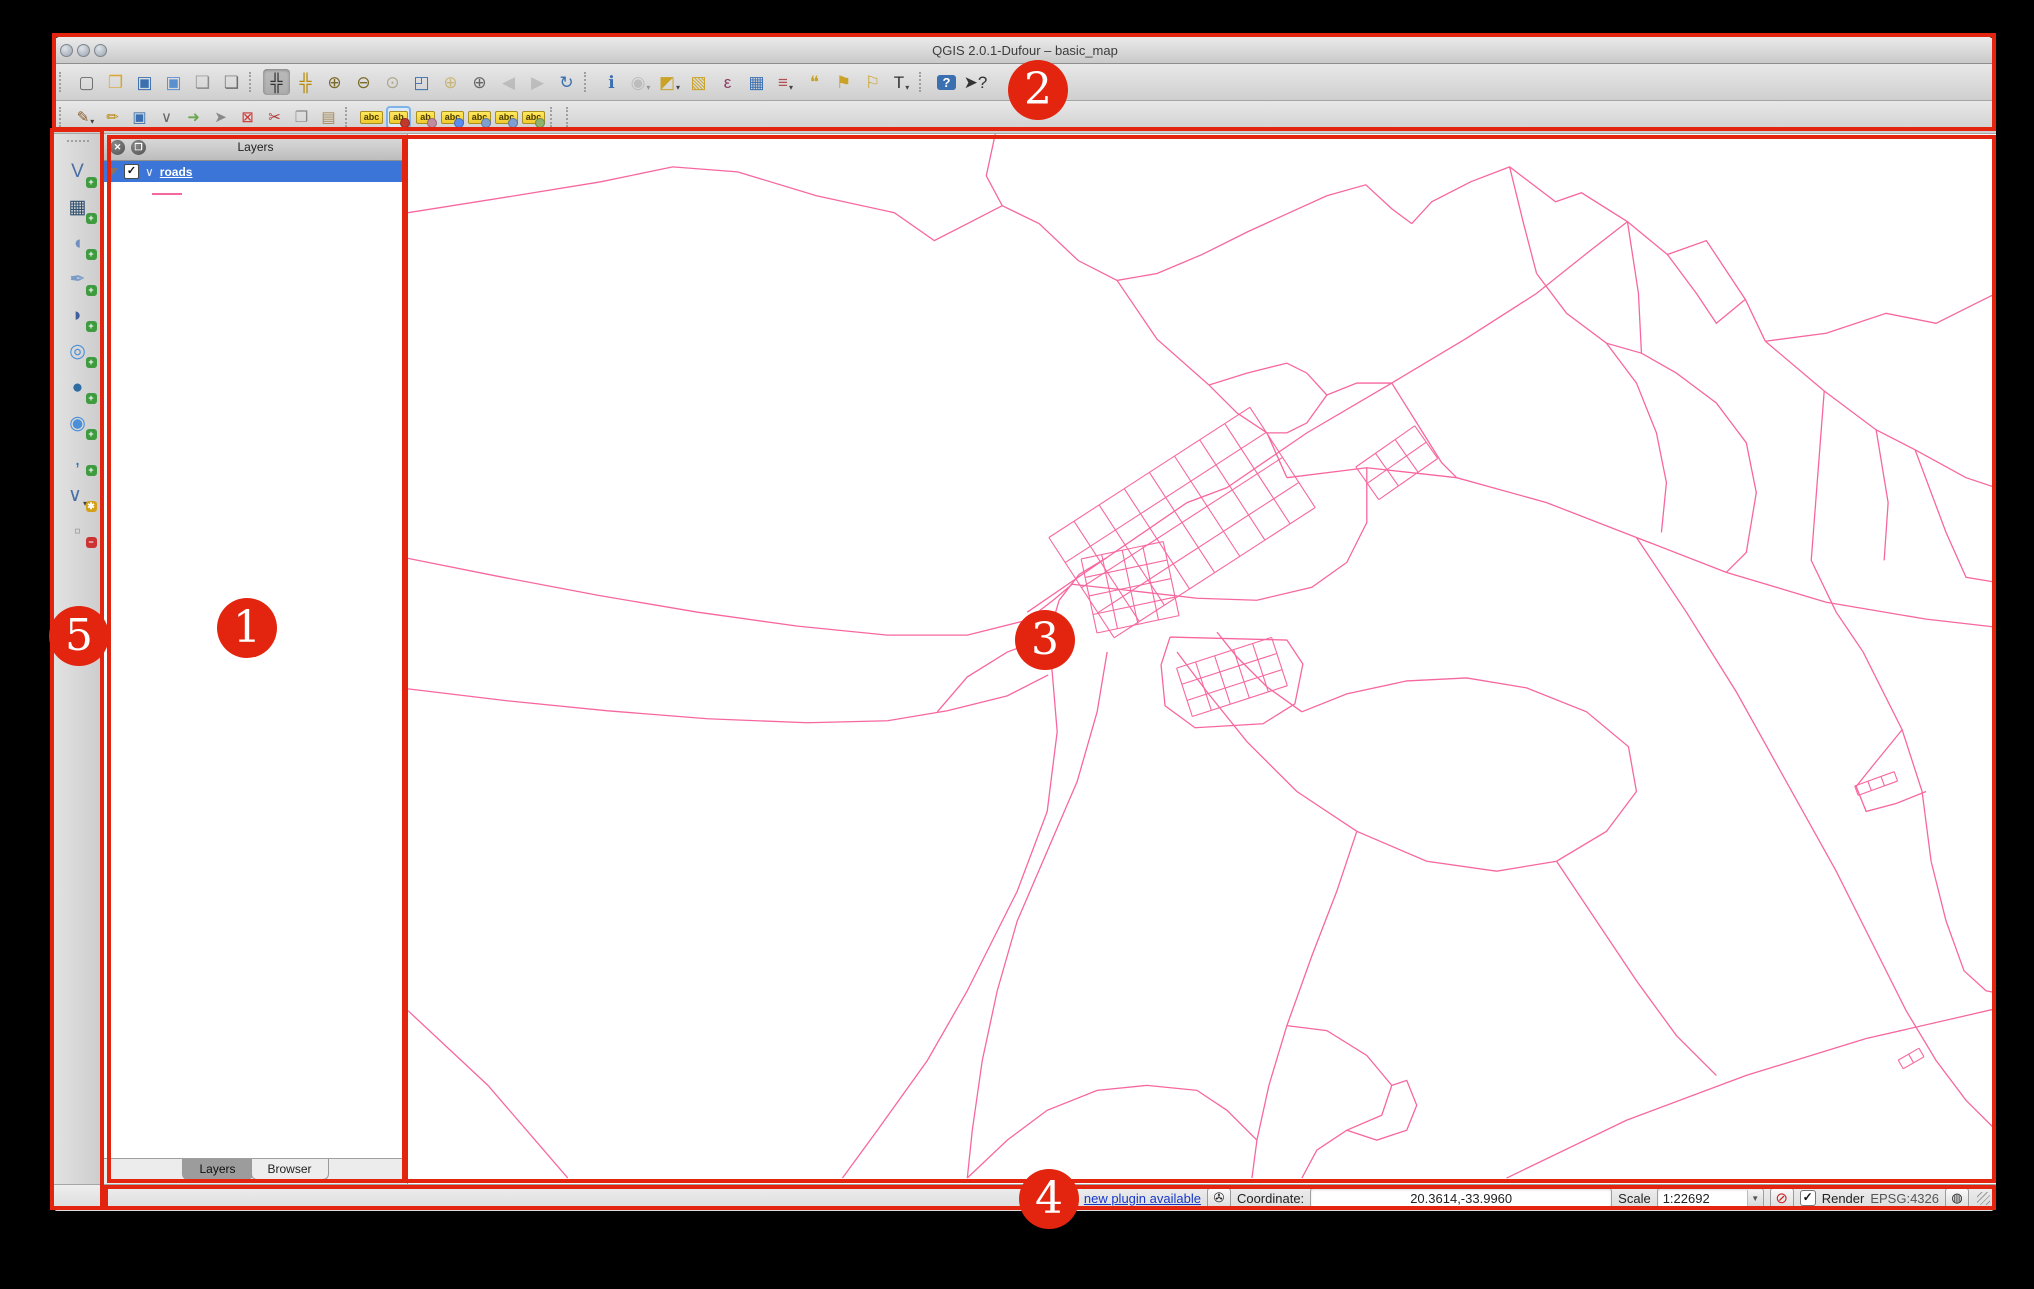  I want to click on save-project-as-button: ▣, so click(173, 82).